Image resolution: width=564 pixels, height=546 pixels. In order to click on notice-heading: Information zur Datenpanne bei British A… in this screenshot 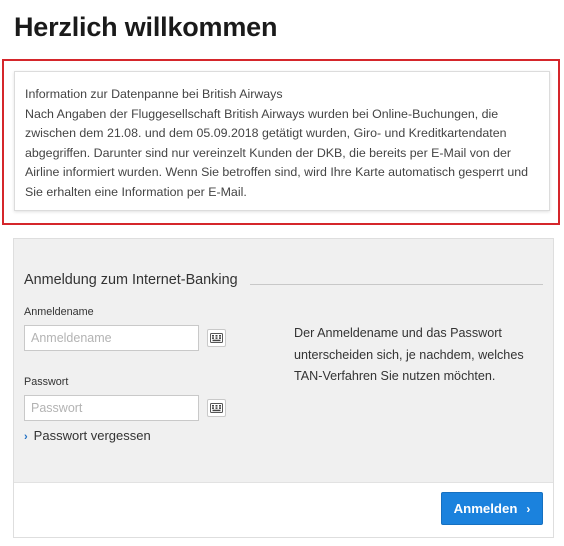, I will do `click(154, 94)`.